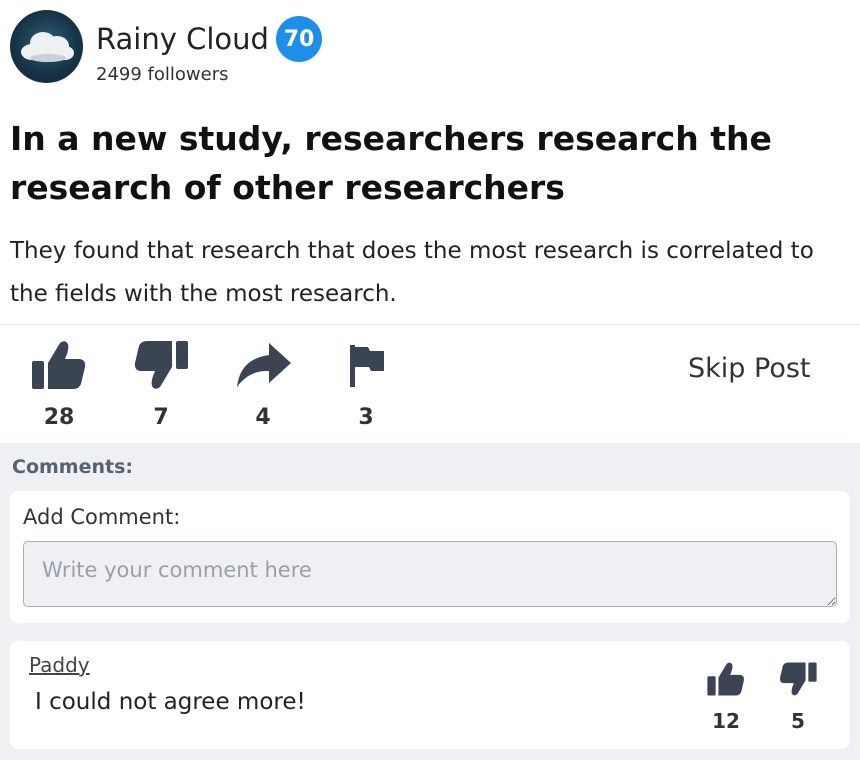  What do you see at coordinates (726, 721) in the screenshot?
I see `comment-like-count: 12` at bounding box center [726, 721].